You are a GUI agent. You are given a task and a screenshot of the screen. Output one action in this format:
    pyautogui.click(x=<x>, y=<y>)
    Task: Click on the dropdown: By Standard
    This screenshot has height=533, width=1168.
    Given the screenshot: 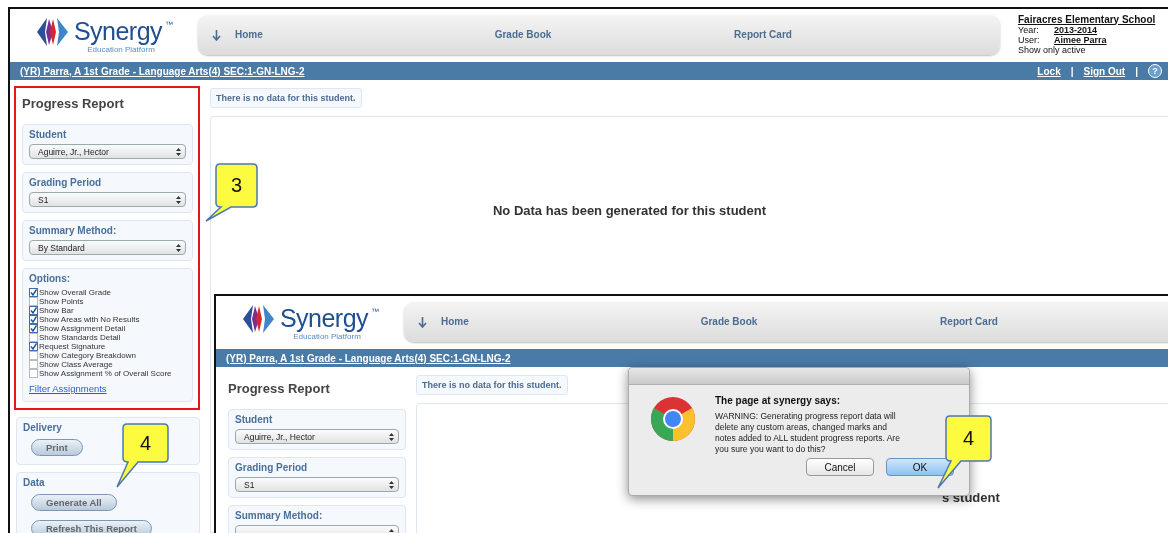 What is the action you would take?
    pyautogui.click(x=107, y=247)
    